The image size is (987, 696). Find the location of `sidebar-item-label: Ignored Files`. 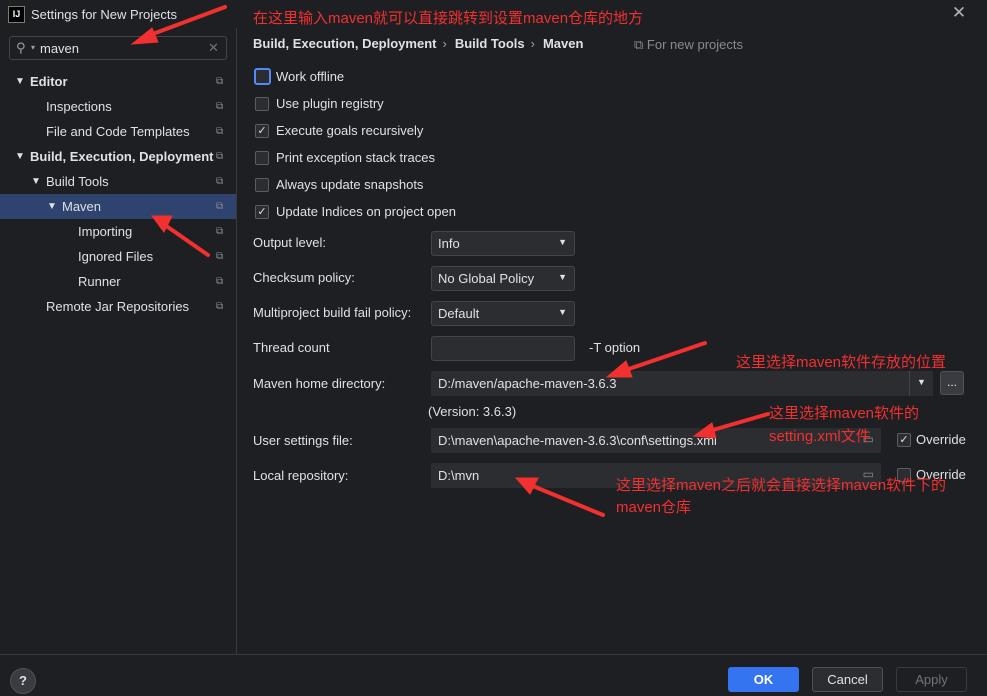

sidebar-item-label: Ignored Files is located at coordinates (116, 256).